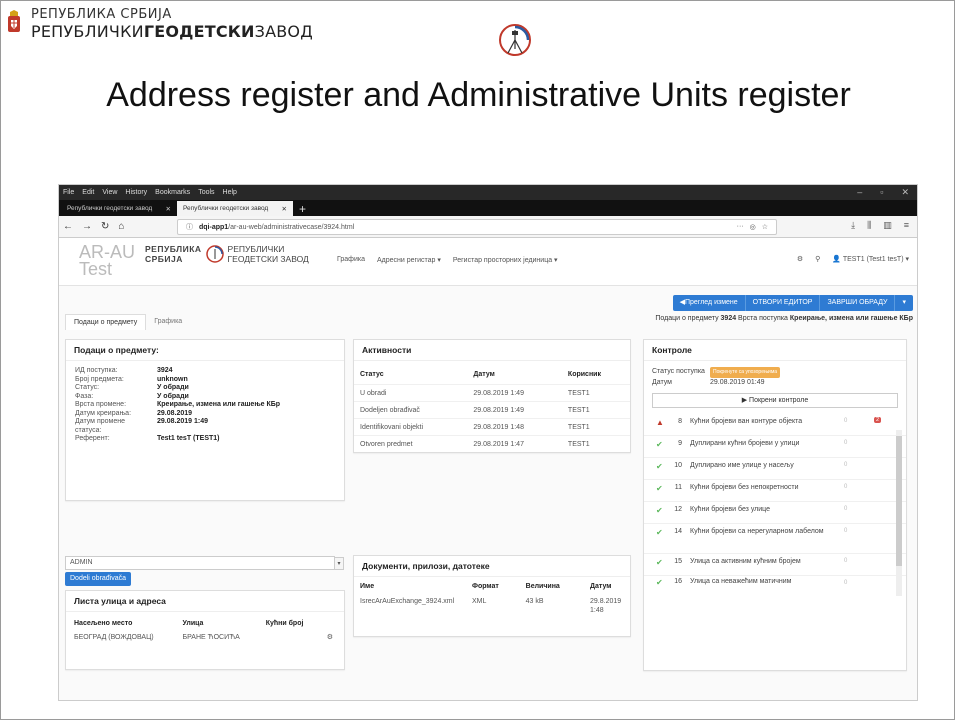 The height and width of the screenshot is (720, 955). Describe the element at coordinates (853, 225) in the screenshot. I see `download-icon: ⤓` at that location.